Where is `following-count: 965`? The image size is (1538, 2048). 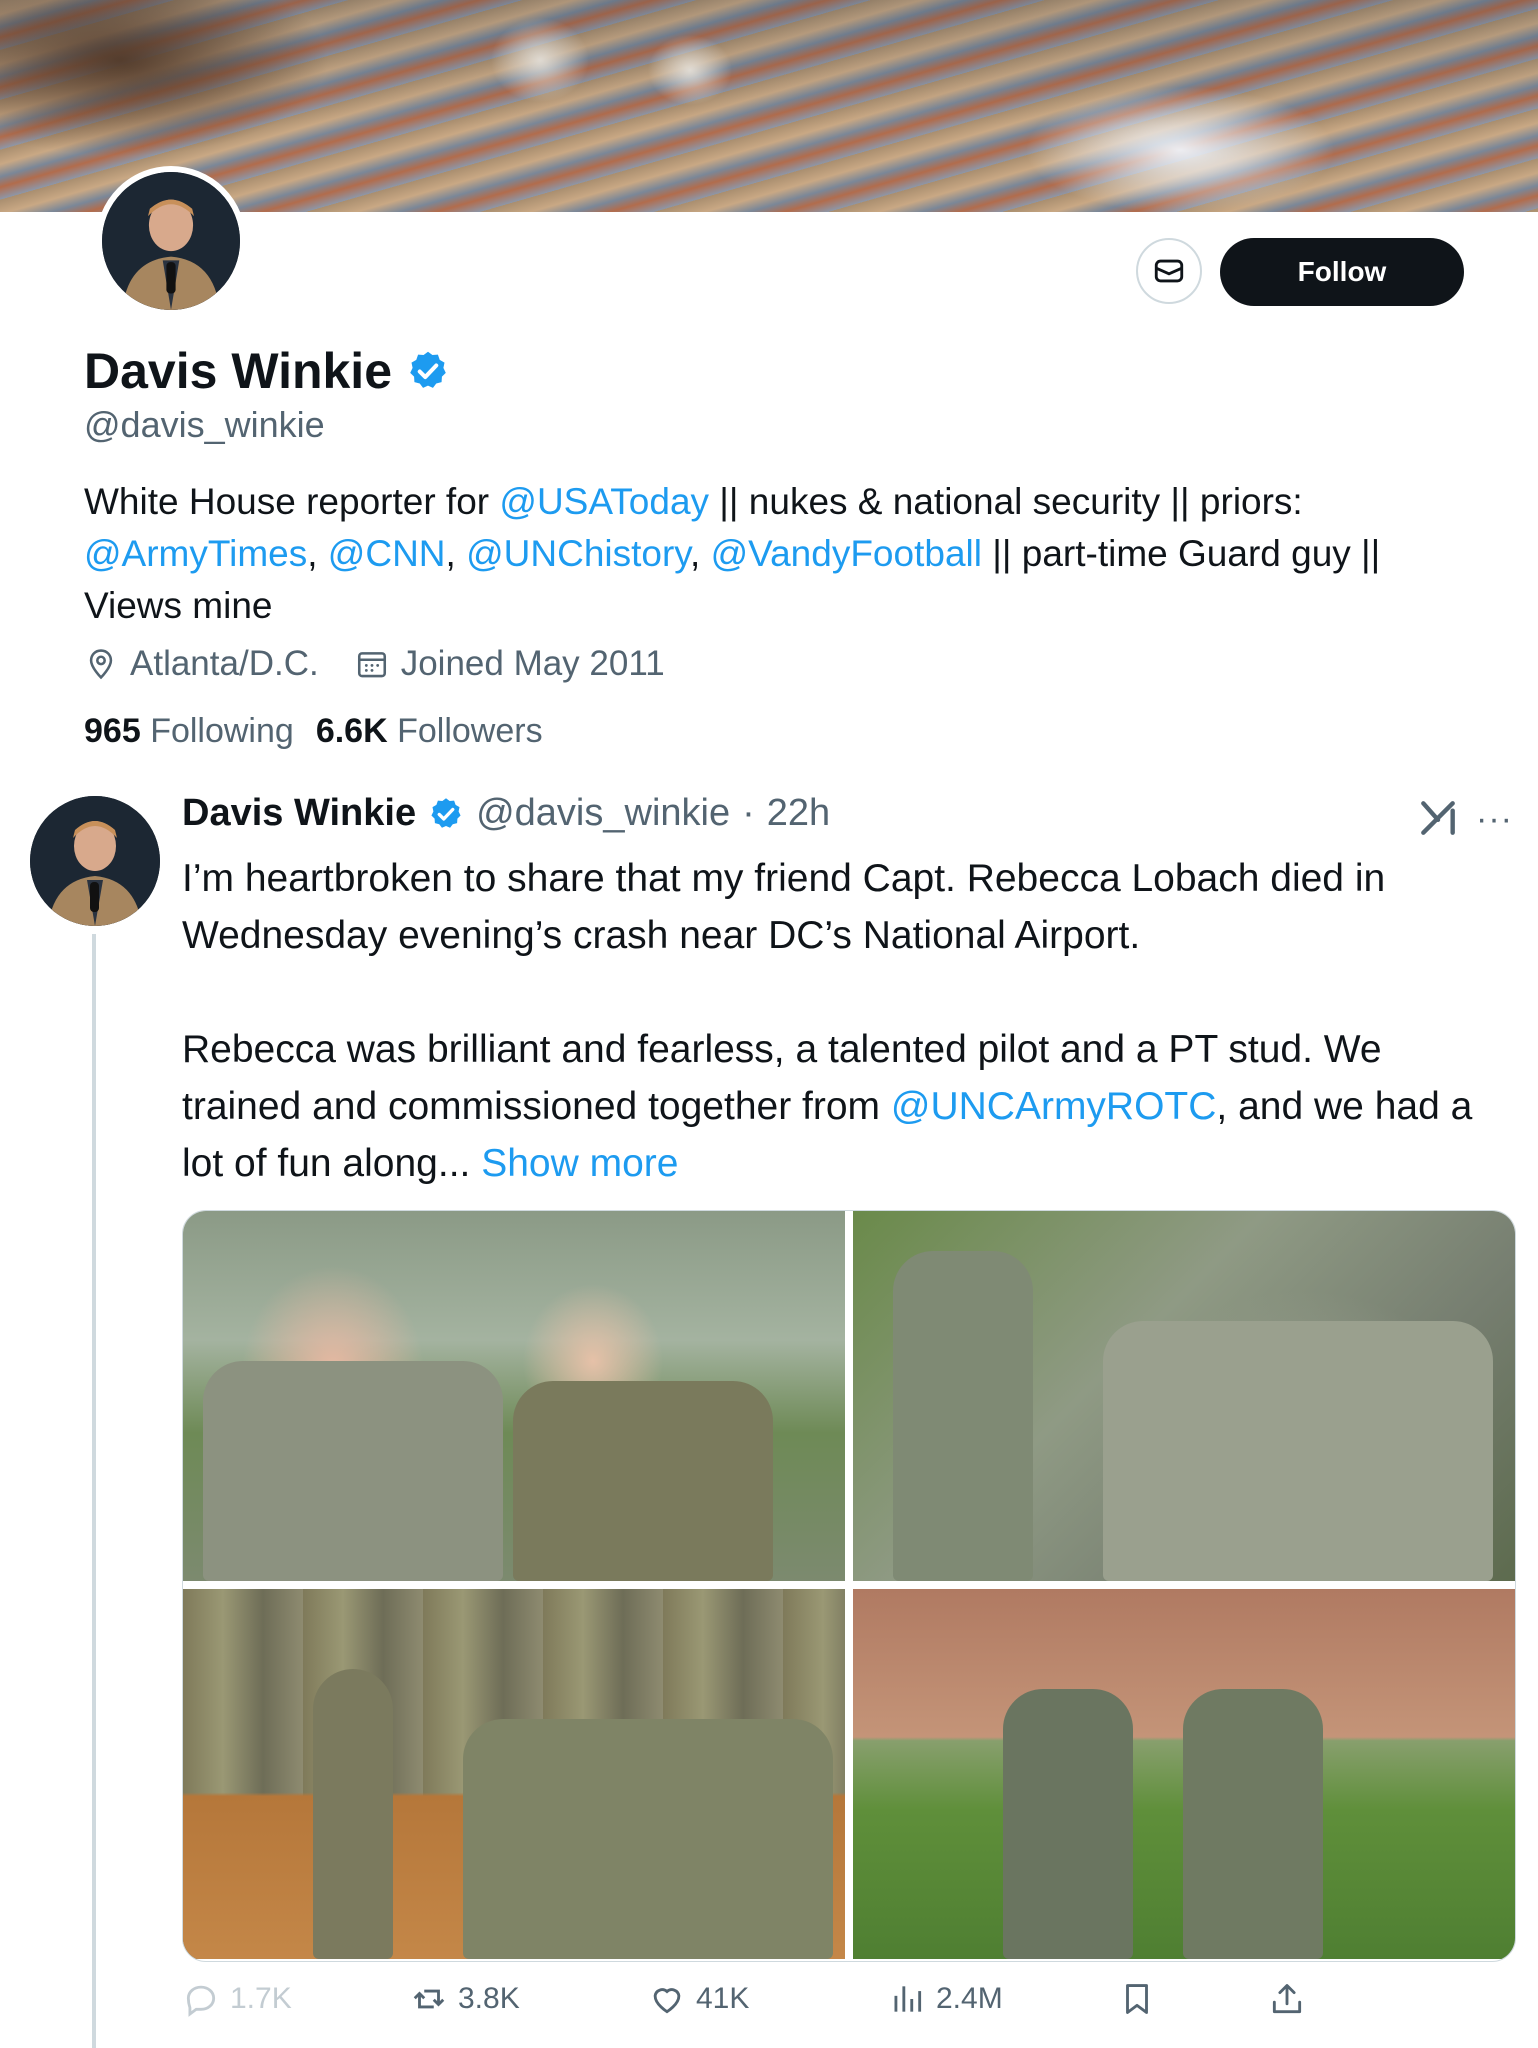 following-count: 965 is located at coordinates (112, 731).